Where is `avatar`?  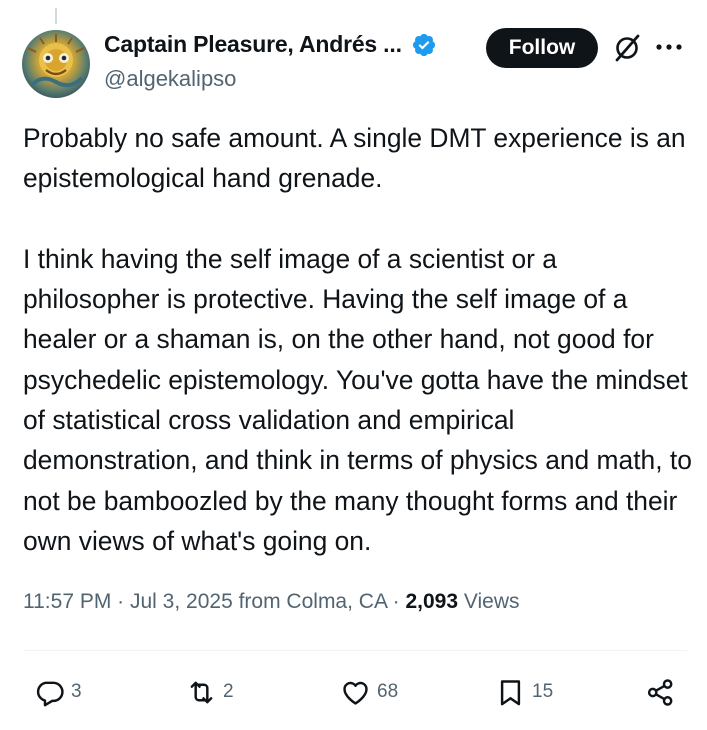 avatar is located at coordinates (56, 64).